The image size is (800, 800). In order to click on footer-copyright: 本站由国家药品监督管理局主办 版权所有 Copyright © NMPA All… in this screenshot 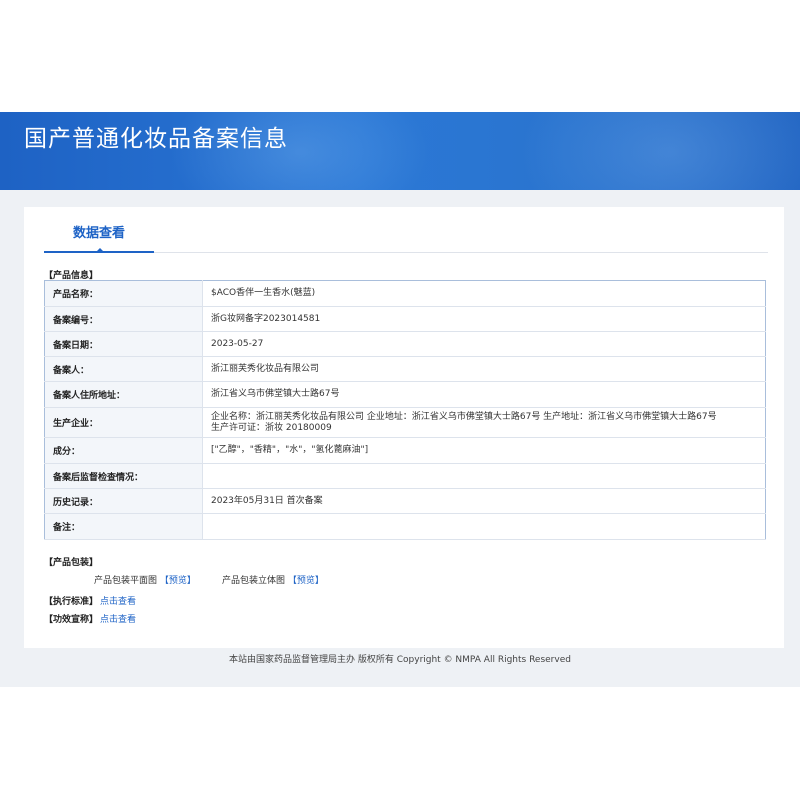, I will do `click(400, 660)`.